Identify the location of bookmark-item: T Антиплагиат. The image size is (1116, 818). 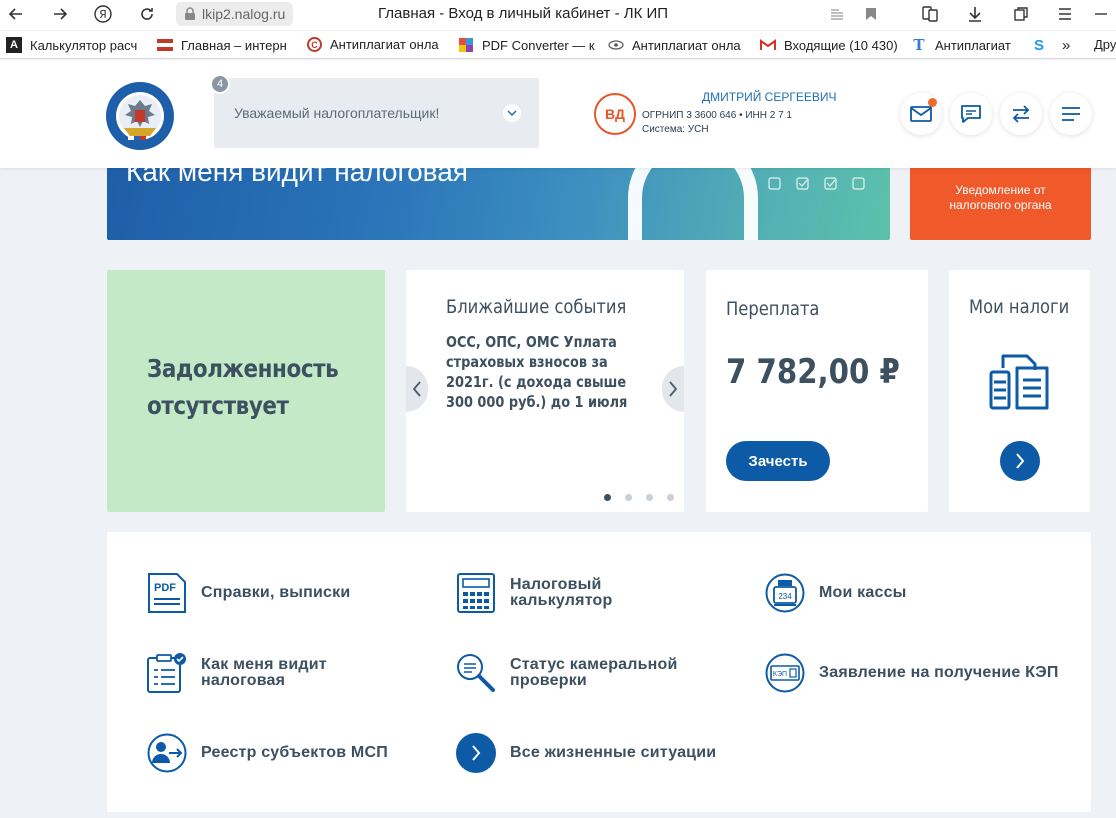
(961, 45).